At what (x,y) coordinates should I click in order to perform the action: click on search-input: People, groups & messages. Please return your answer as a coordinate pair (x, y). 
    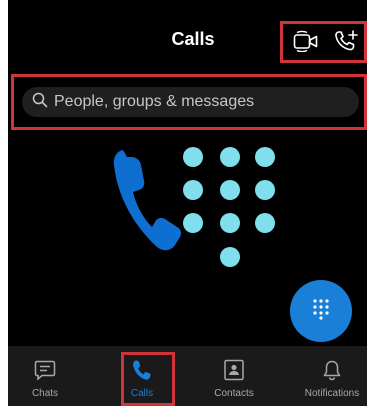
    Looking at the image, I should click on (190, 102).